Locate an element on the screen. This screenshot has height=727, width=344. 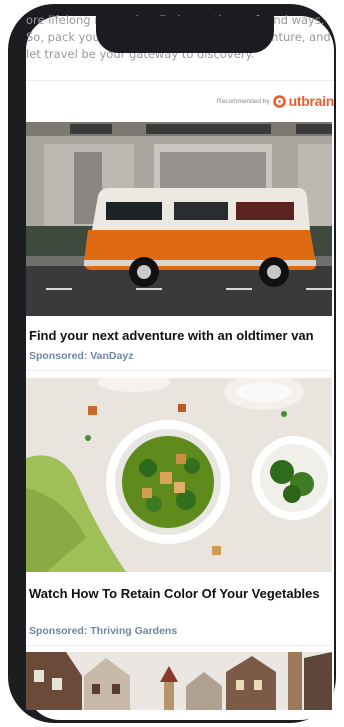
card-image-town is located at coordinates (179, 681).